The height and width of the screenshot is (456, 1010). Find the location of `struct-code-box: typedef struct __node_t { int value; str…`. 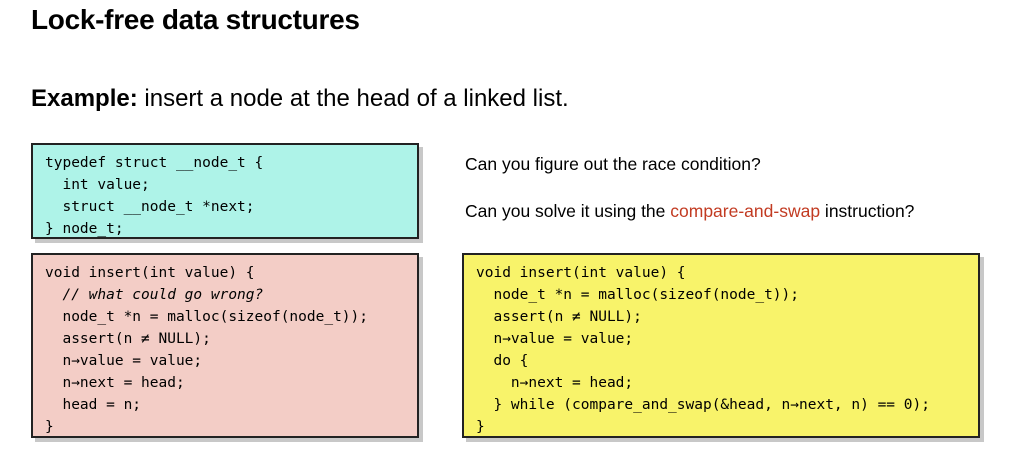

struct-code-box: typedef struct __node_t { int value; str… is located at coordinates (225, 191).